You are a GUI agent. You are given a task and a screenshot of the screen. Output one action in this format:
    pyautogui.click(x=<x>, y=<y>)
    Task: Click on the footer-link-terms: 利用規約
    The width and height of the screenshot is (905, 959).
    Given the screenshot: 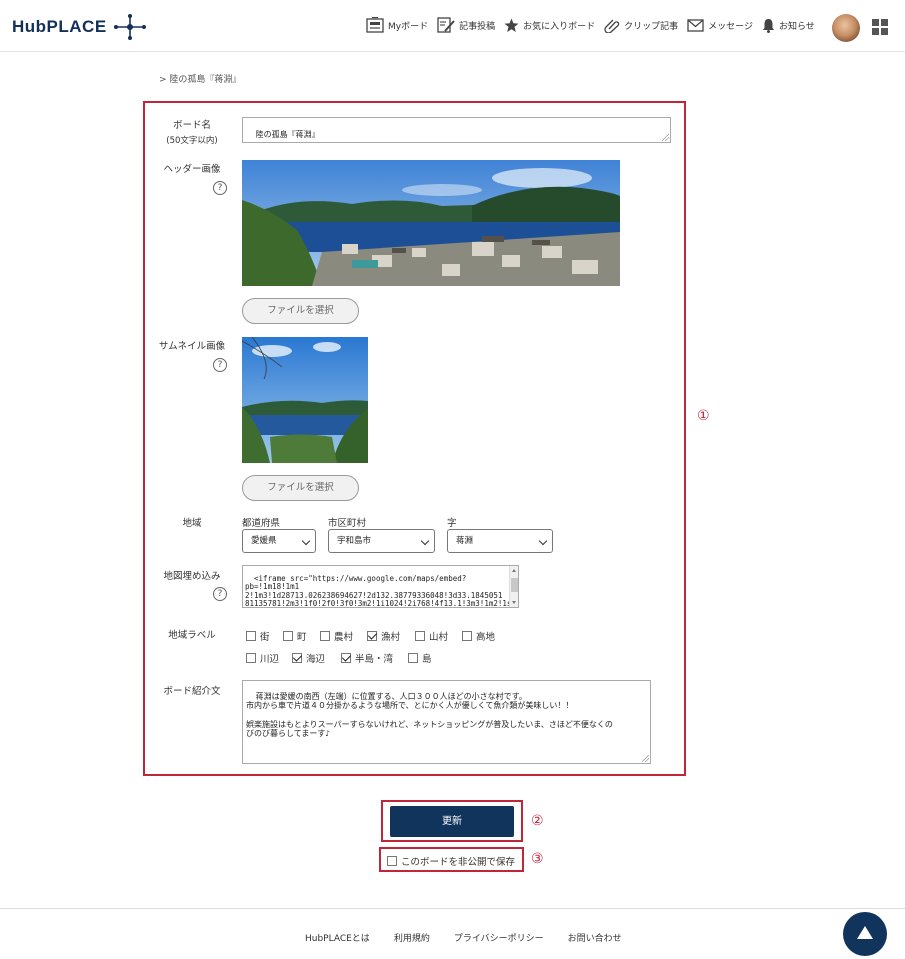 What is the action you would take?
    pyautogui.click(x=412, y=937)
    